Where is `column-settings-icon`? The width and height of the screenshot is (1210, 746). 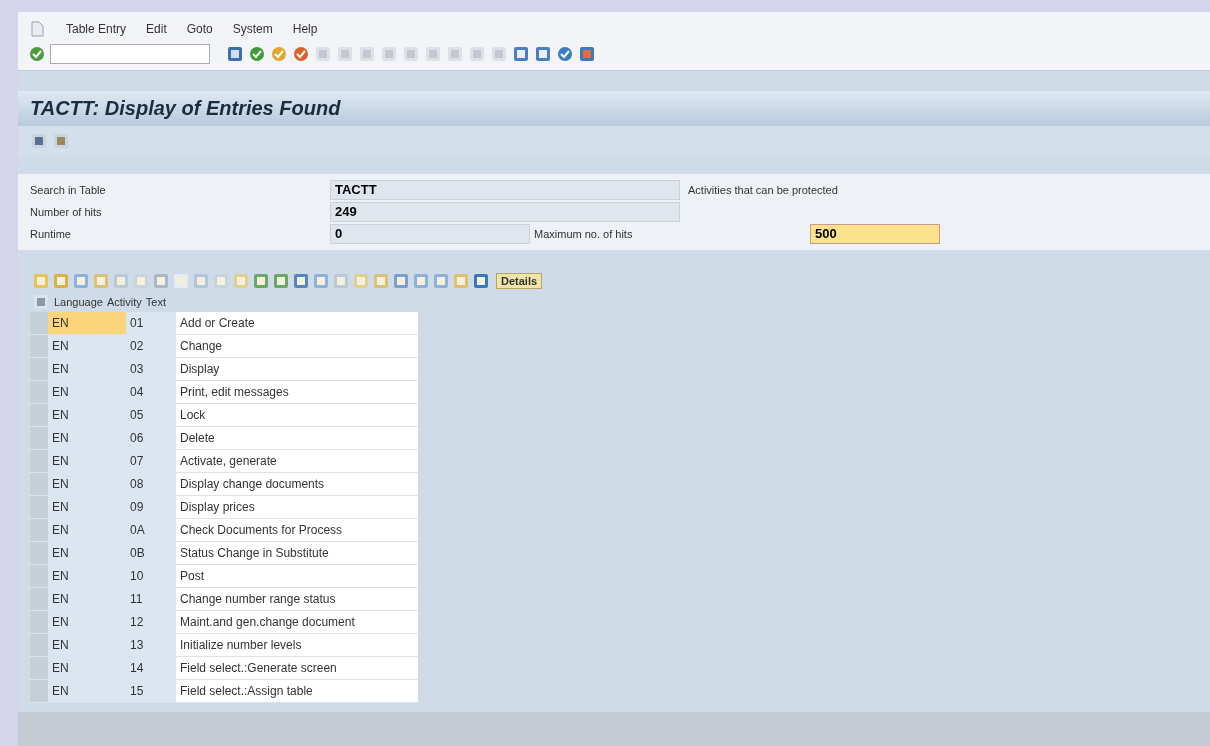
column-settings-icon is located at coordinates (41, 302).